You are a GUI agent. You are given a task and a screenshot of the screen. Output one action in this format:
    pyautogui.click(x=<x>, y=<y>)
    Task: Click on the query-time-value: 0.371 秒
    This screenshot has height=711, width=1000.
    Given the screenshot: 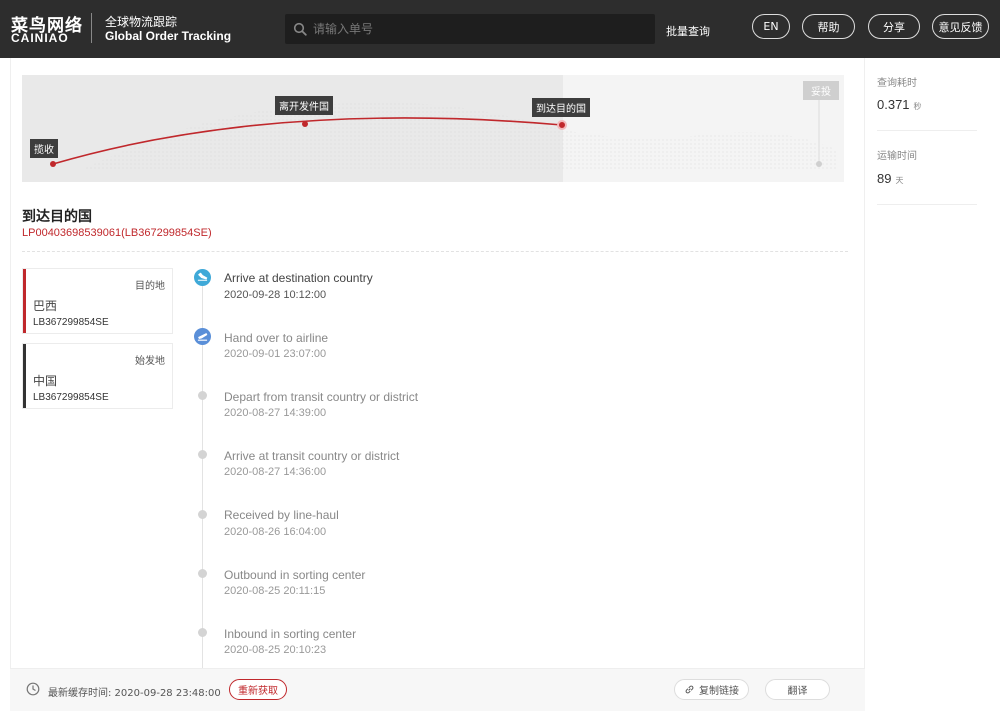 What is the action you would take?
    pyautogui.click(x=899, y=104)
    